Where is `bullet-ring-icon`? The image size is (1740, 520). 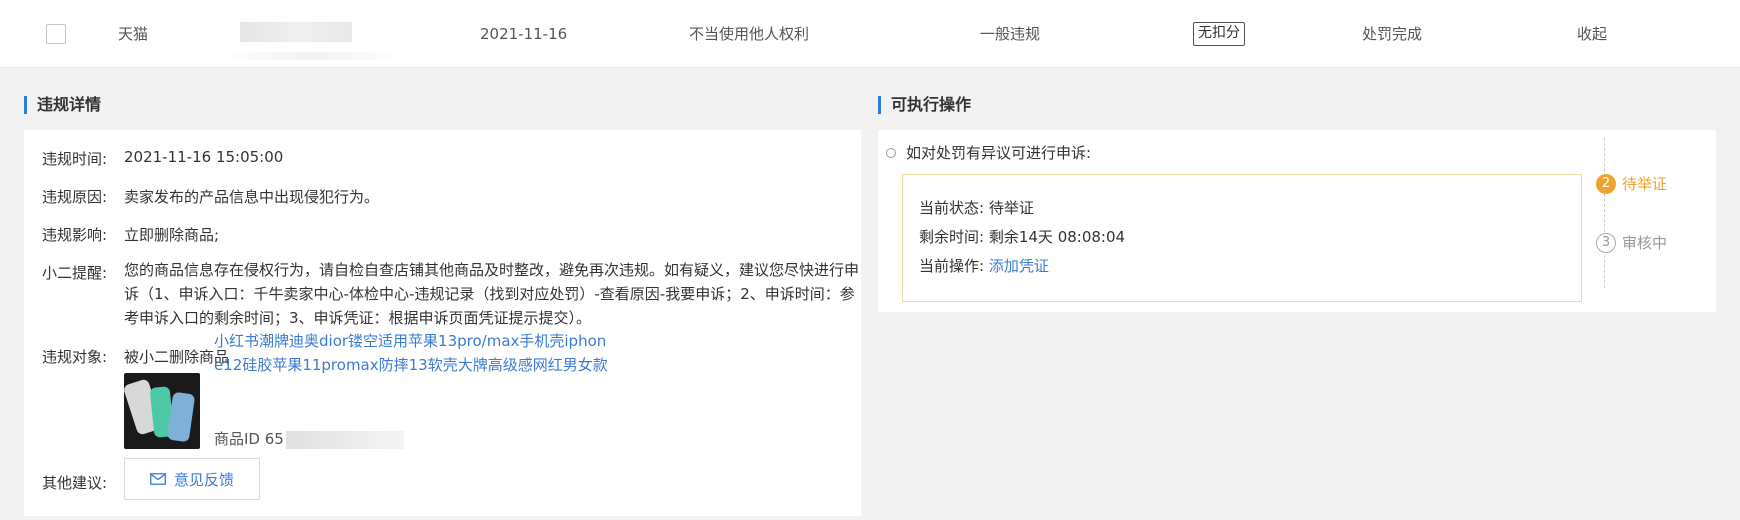 bullet-ring-icon is located at coordinates (891, 153).